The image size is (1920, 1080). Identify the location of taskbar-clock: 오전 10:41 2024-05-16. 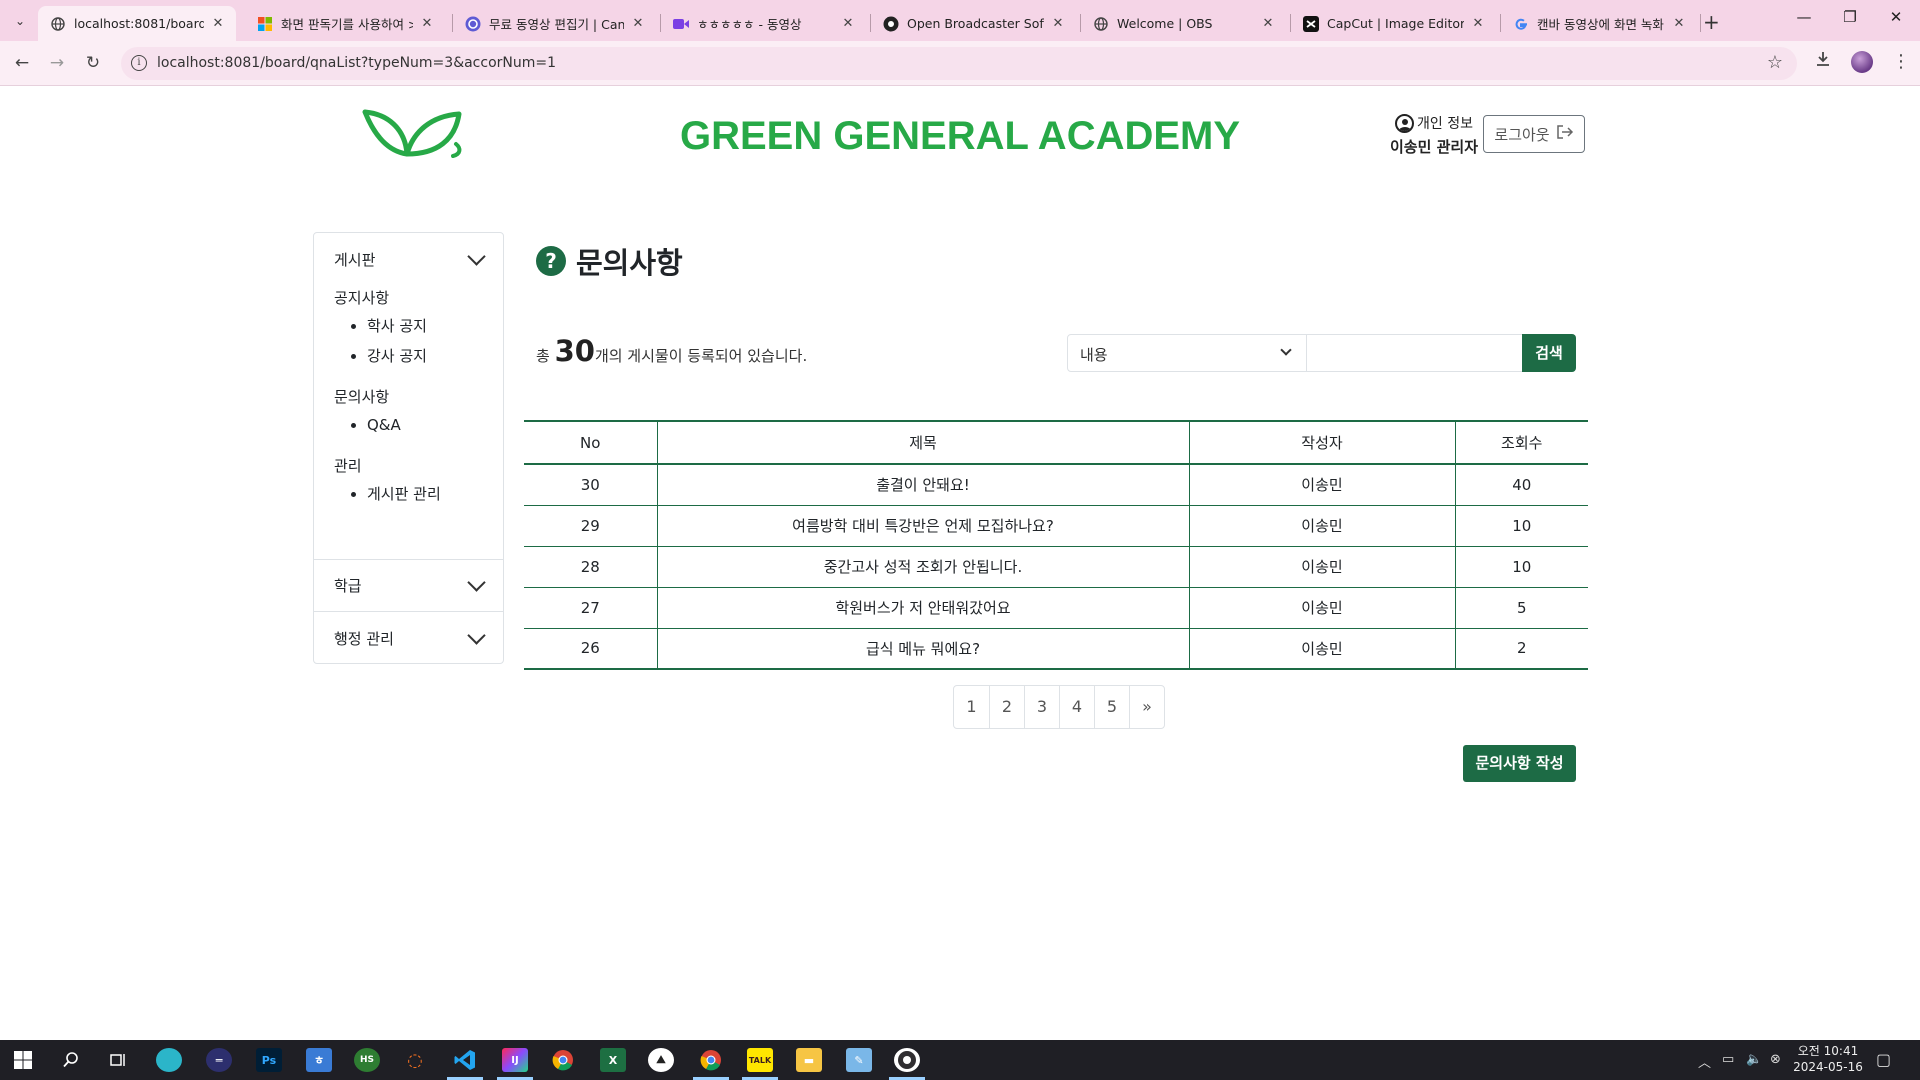
(1828, 1059).